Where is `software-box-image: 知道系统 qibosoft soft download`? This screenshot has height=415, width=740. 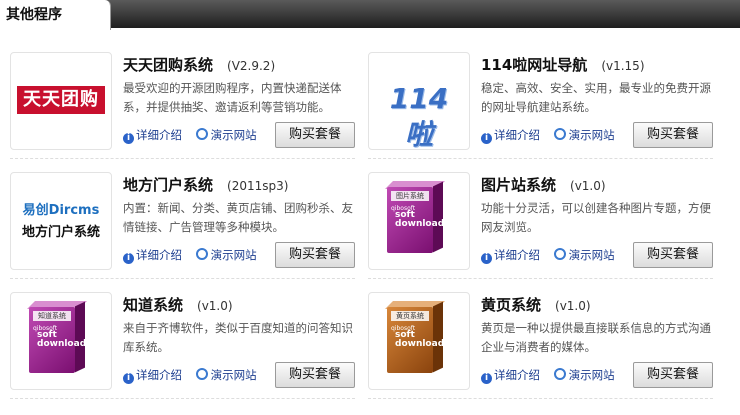 software-box-image: 知道系统 qibosoft soft download is located at coordinates (58, 341).